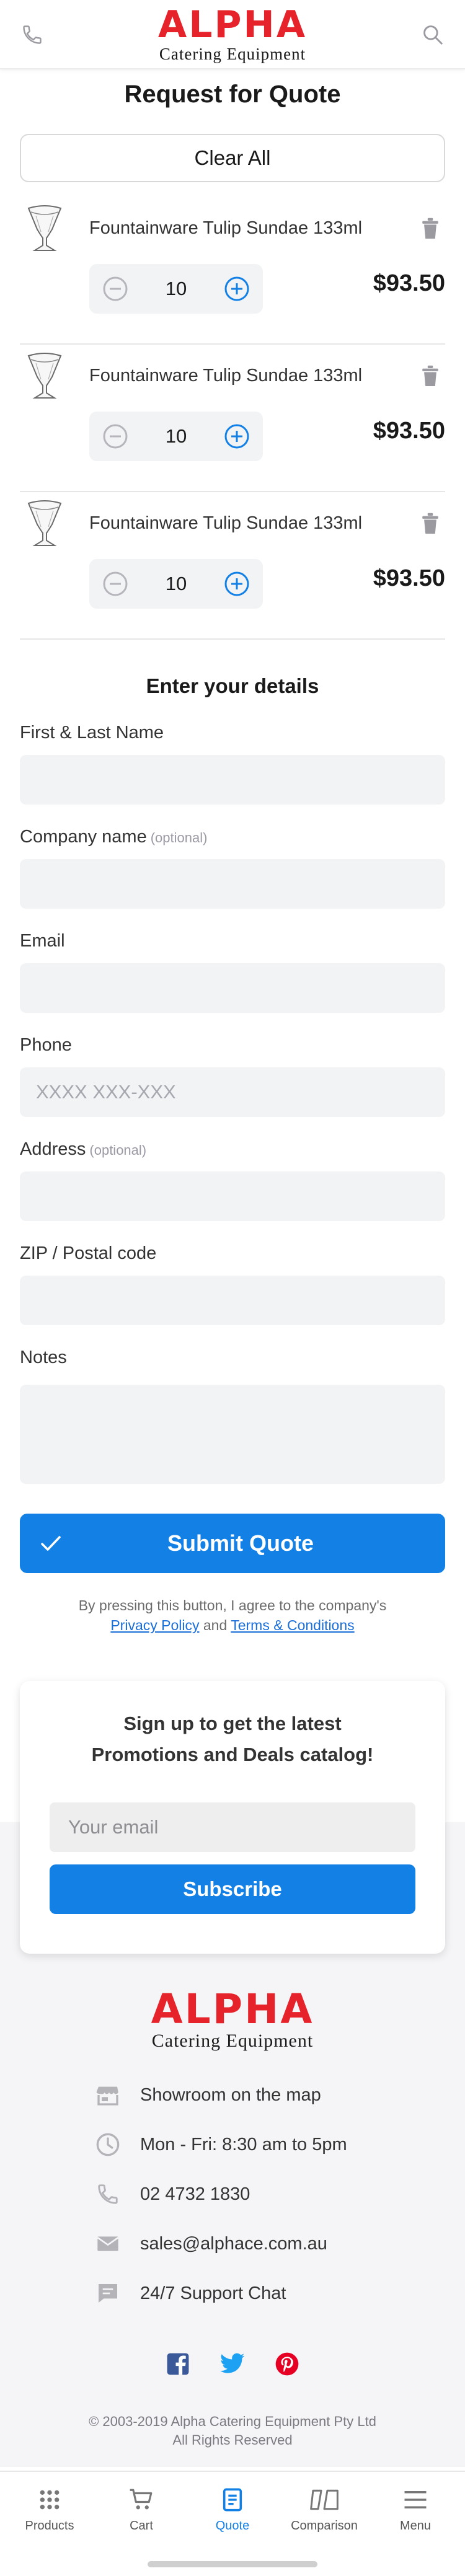 This screenshot has height=2576, width=465. Describe the element at coordinates (415, 2526) in the screenshot. I see `nav-label: Menu` at that location.